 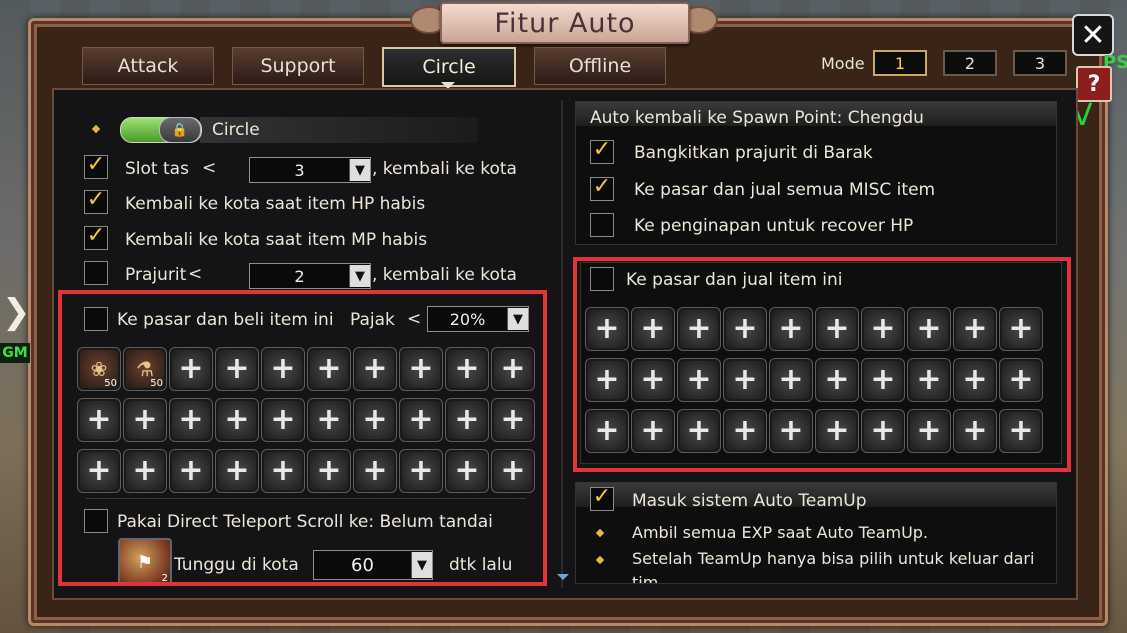 What do you see at coordinates (299, 276) in the screenshot?
I see `soldier-dropdown-value: 2` at bounding box center [299, 276].